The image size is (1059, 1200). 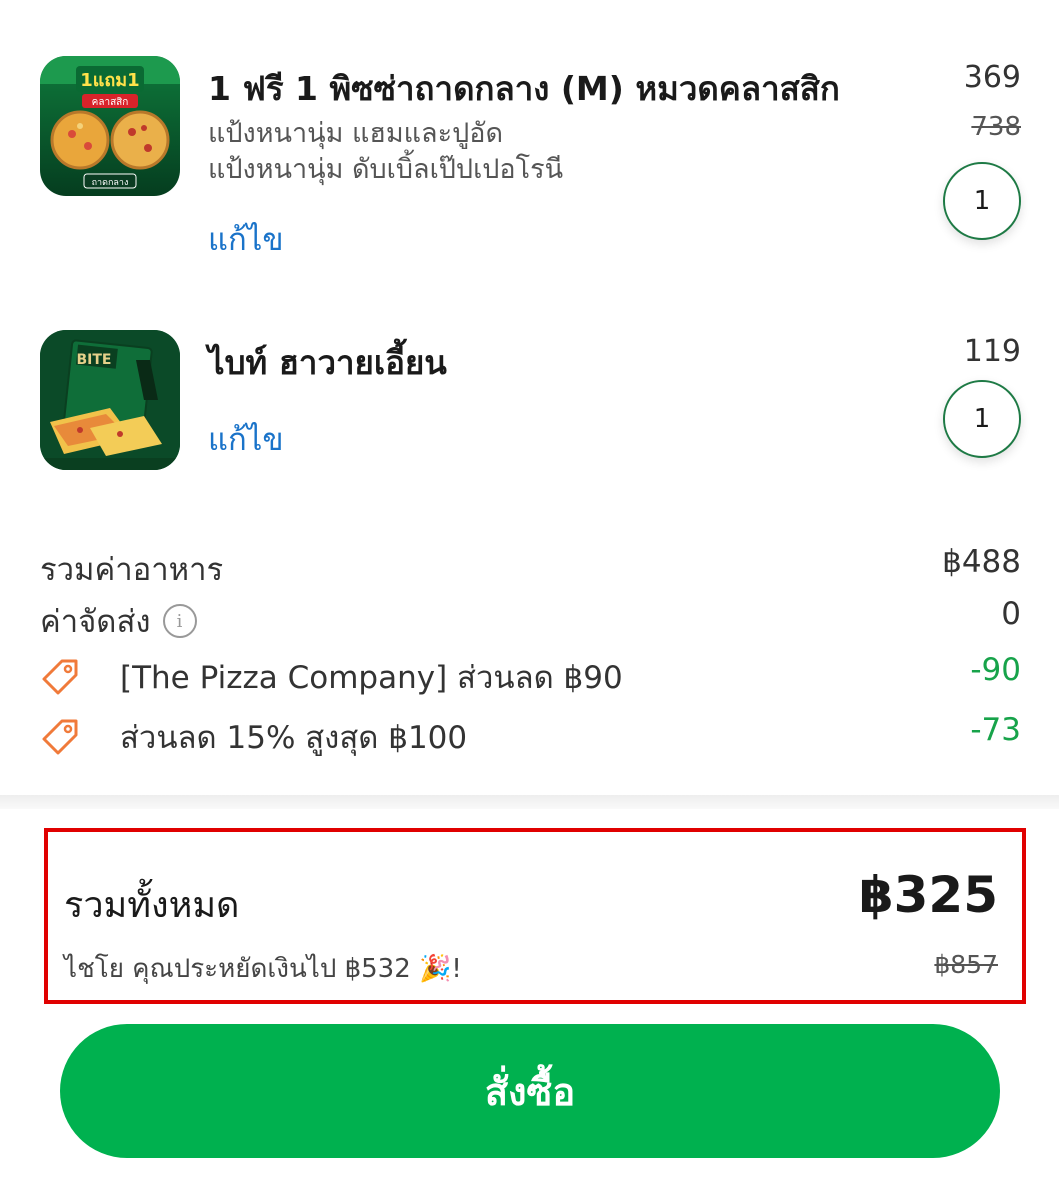 What do you see at coordinates (530, 1091) in the screenshot?
I see `place-order-button: สั่งซื้อ` at bounding box center [530, 1091].